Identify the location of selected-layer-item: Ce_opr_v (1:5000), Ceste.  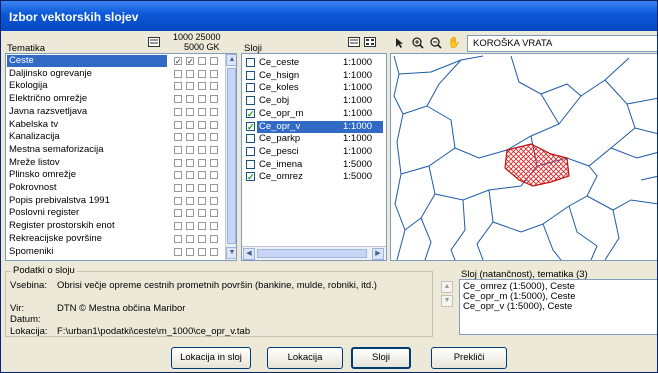
(516, 307).